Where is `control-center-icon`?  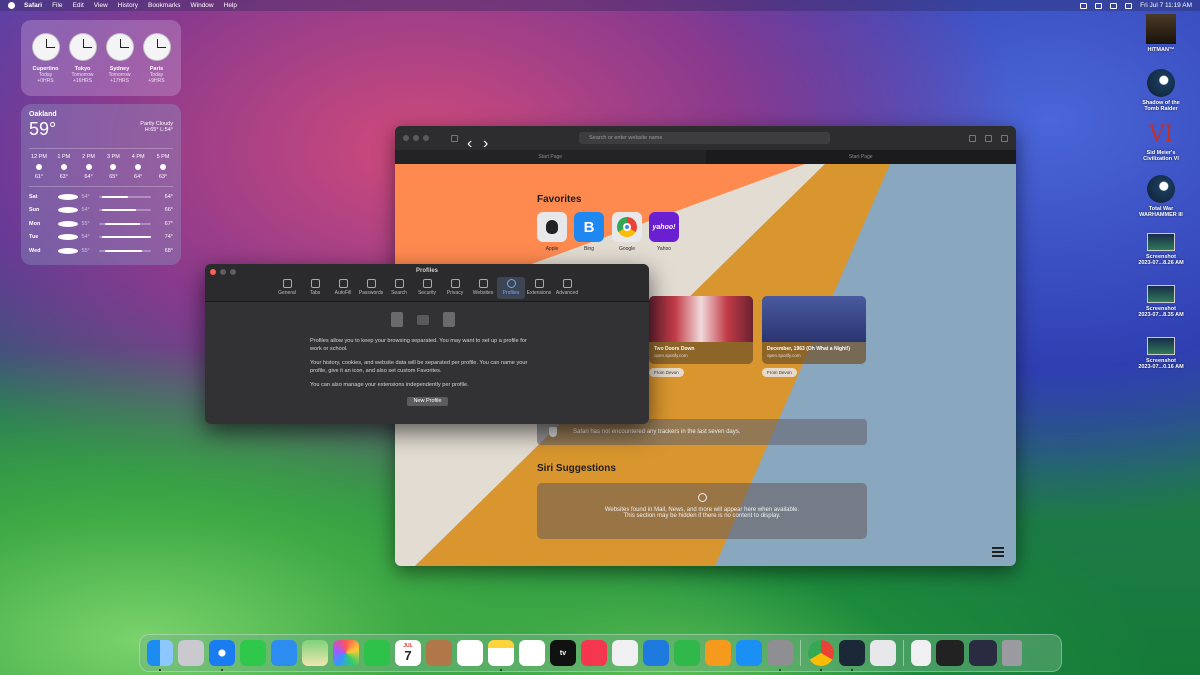 control-center-icon is located at coordinates (1114, 5).